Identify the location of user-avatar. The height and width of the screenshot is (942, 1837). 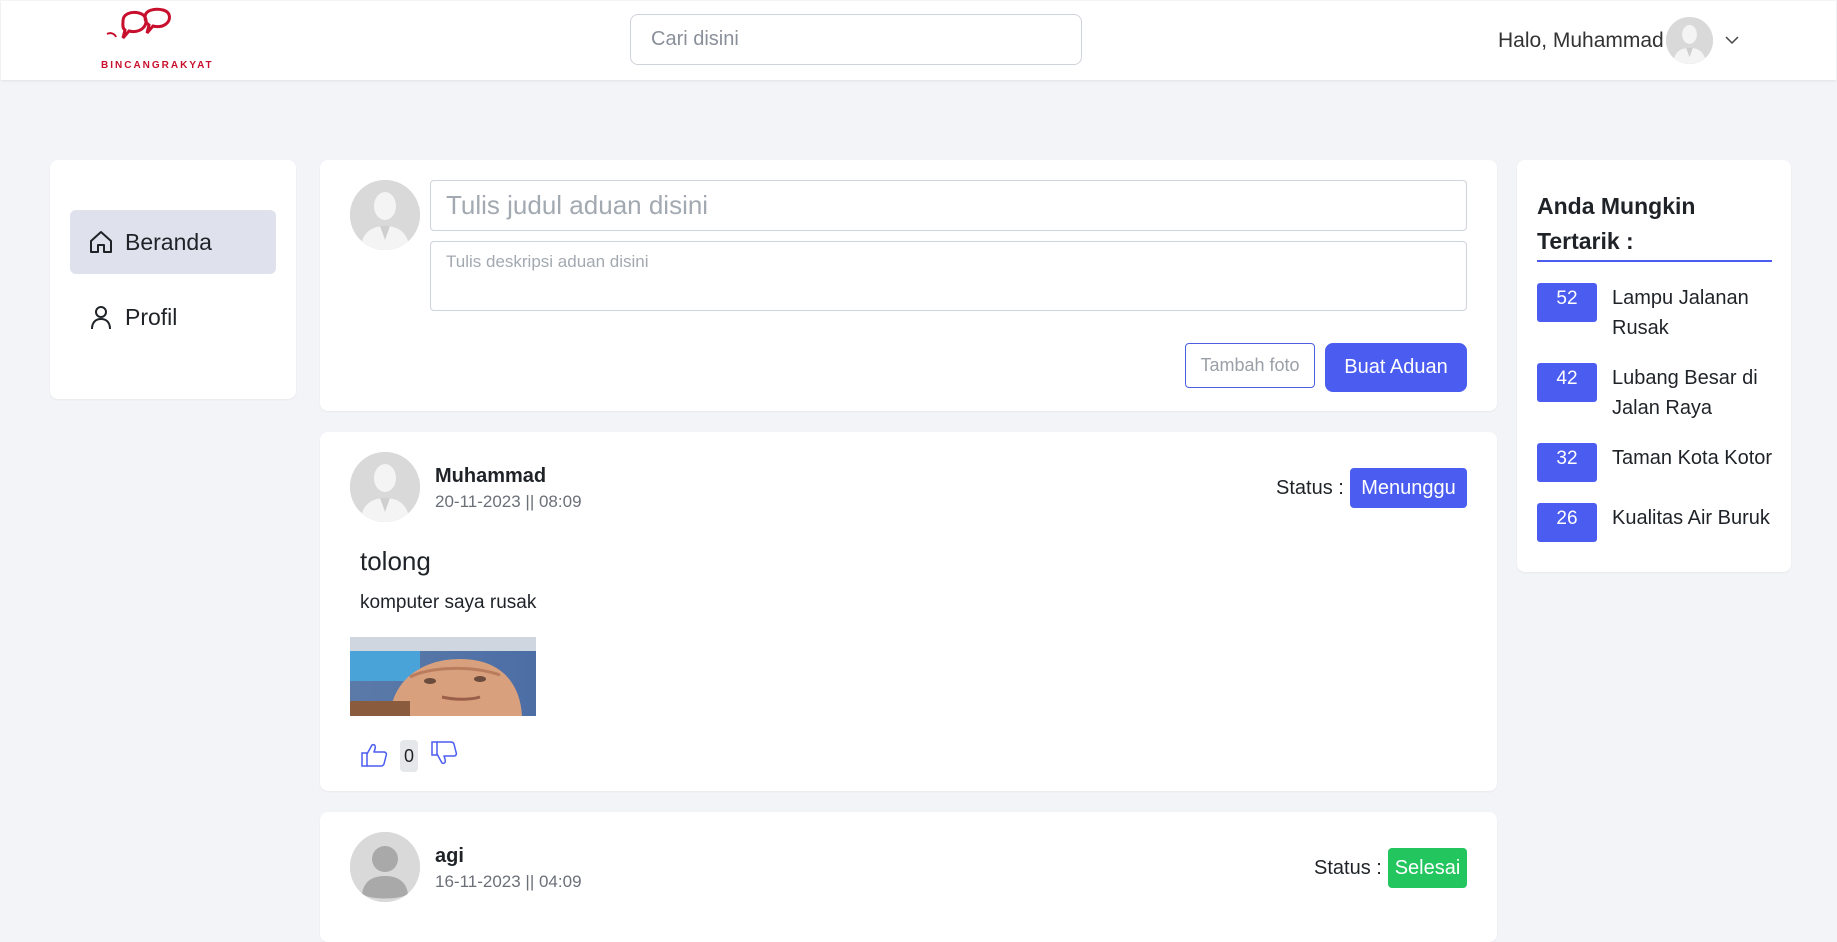
(1689, 40).